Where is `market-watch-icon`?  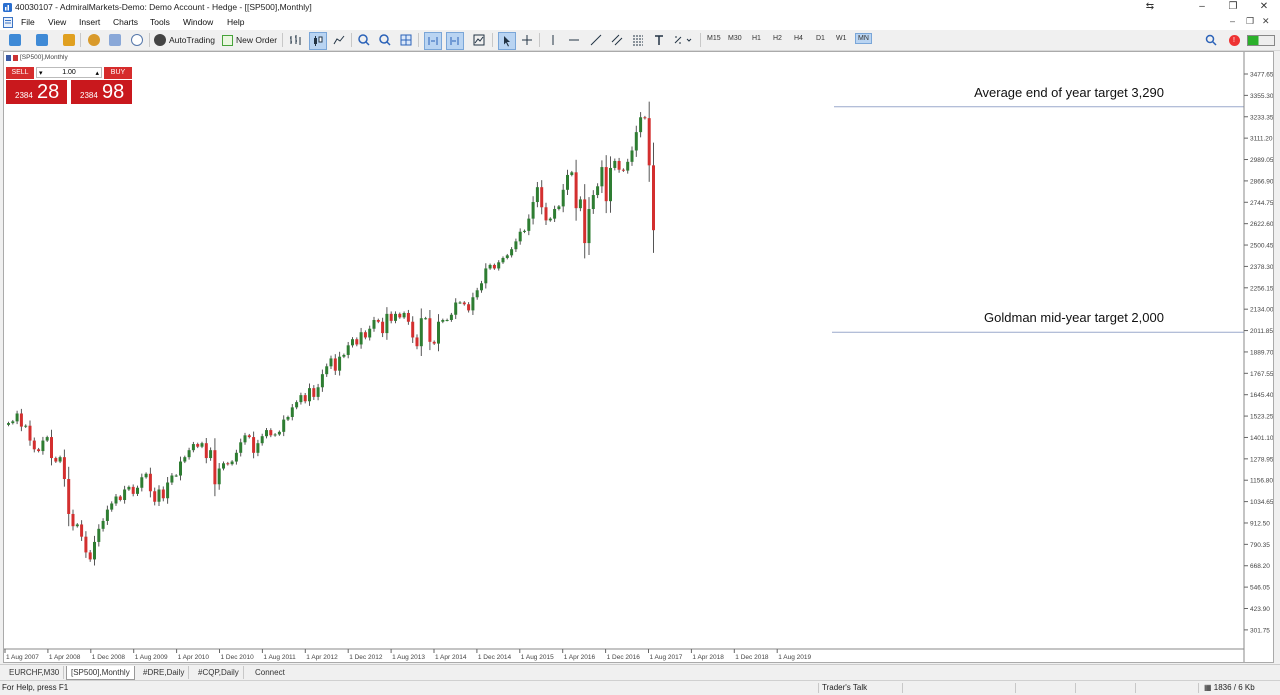
market-watch-icon is located at coordinates (94, 40).